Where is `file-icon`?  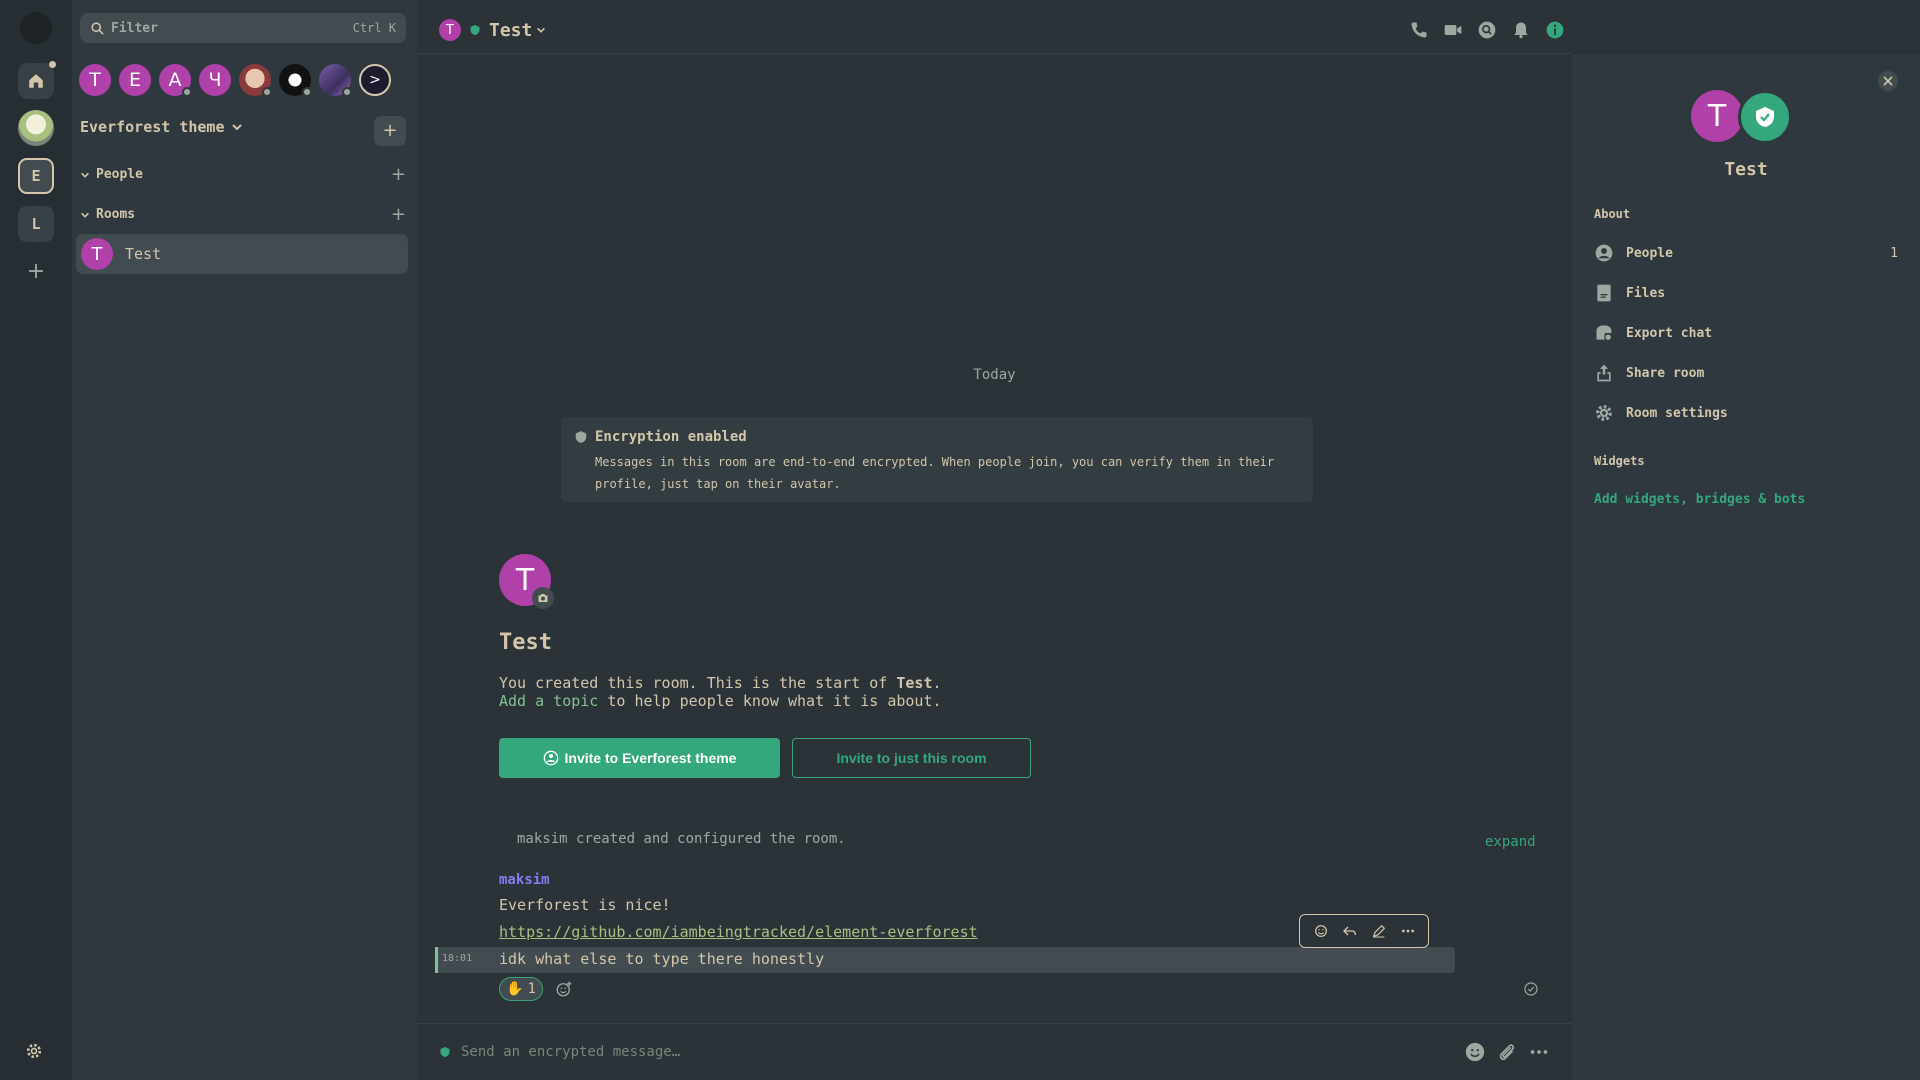 file-icon is located at coordinates (1604, 293).